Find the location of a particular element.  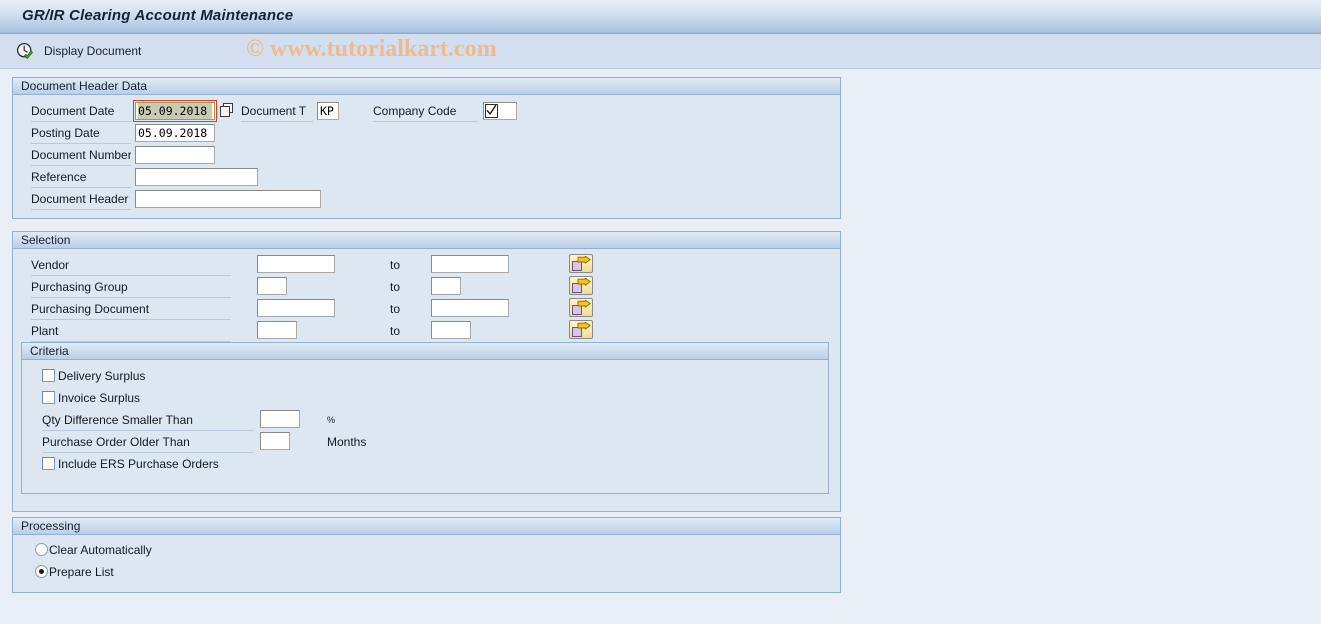

plant-to-field is located at coordinates (451, 330).